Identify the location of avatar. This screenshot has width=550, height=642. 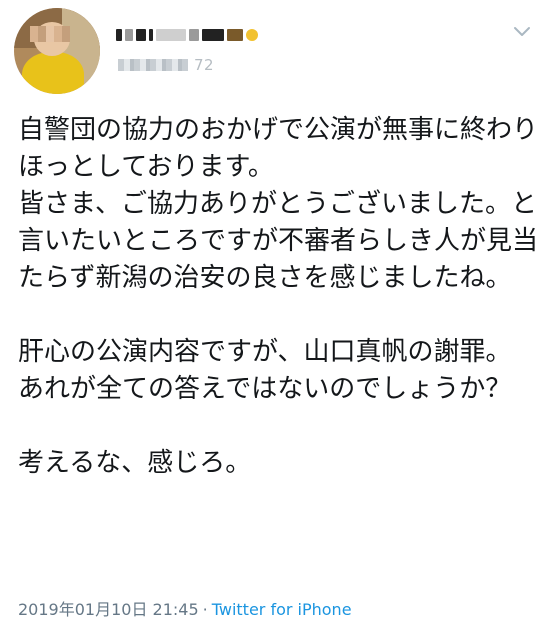
(57, 51).